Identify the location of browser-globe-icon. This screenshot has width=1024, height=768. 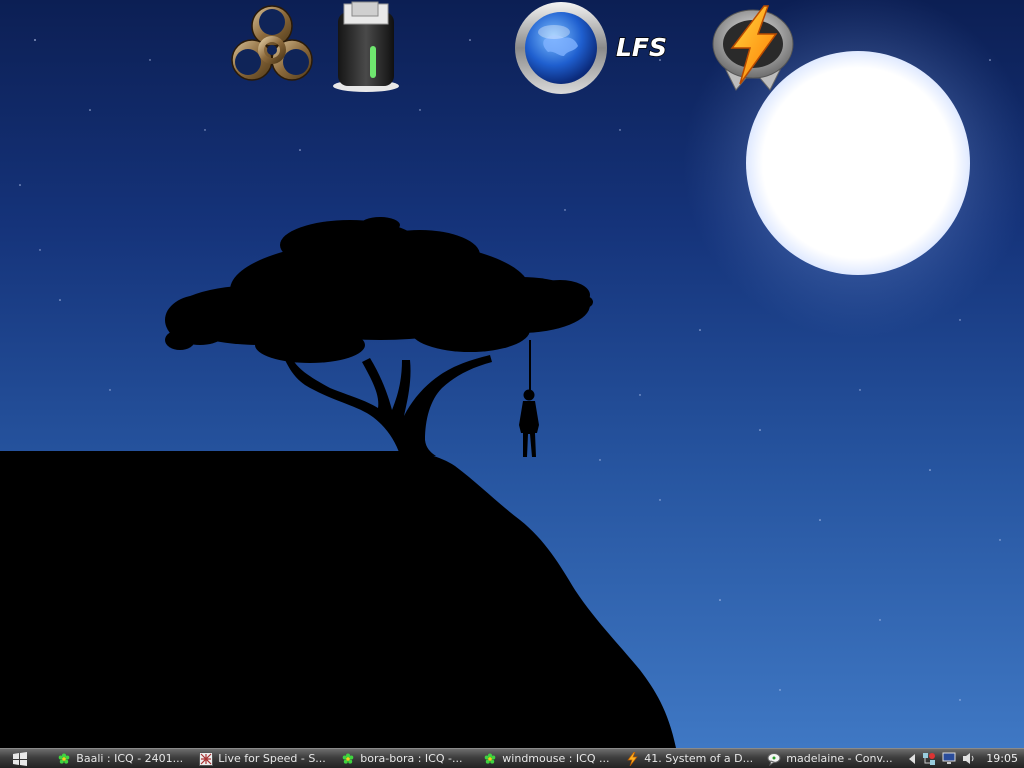
(561, 48).